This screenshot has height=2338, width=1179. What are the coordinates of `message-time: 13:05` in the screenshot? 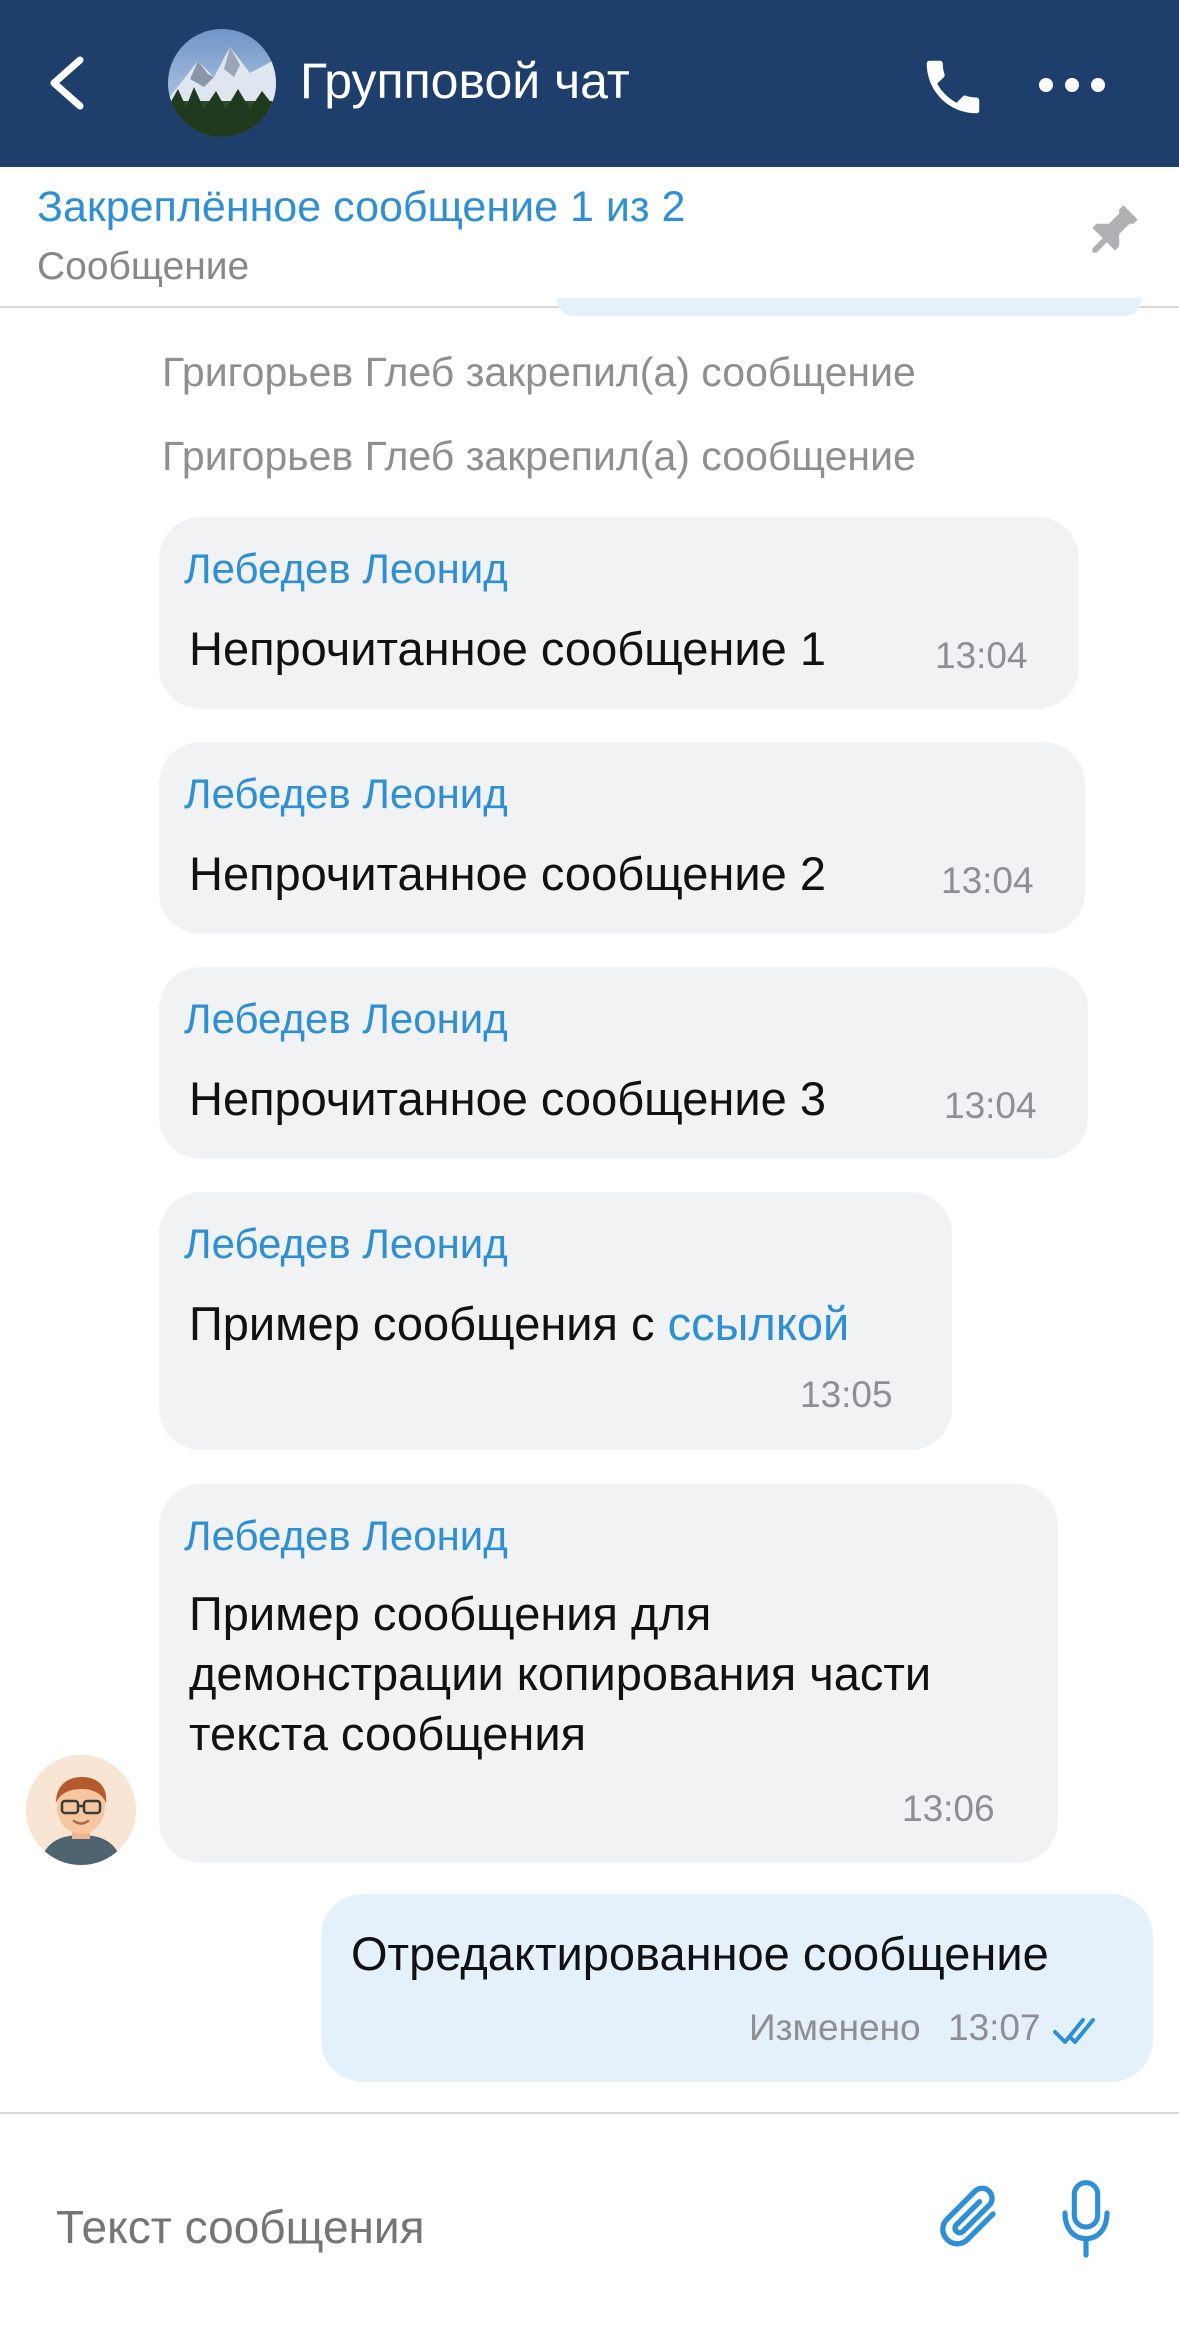 It's located at (846, 1394).